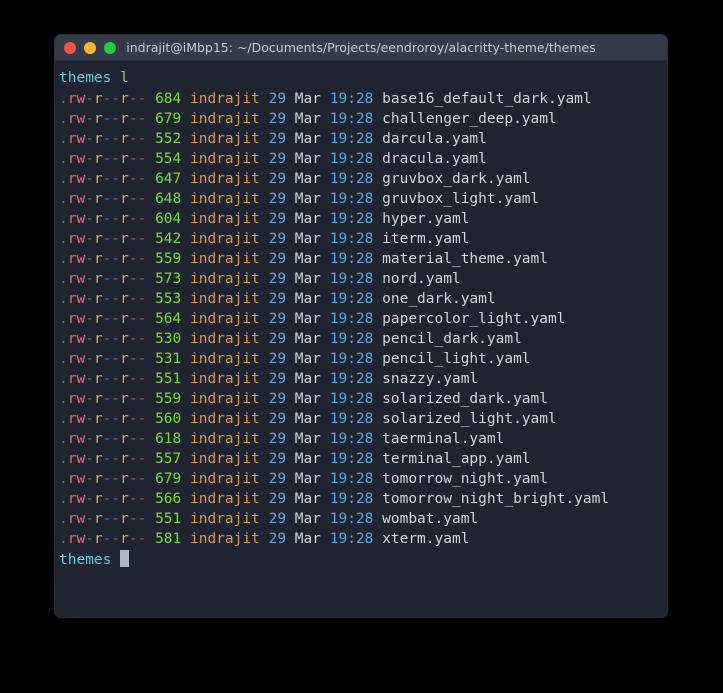  What do you see at coordinates (363, 560) in the screenshot?
I see `active-prompt-line: themes` at bounding box center [363, 560].